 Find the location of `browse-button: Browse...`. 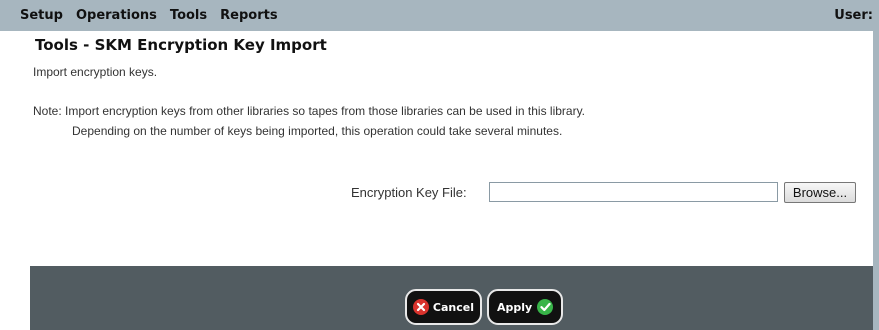

browse-button: Browse... is located at coordinates (820, 192).